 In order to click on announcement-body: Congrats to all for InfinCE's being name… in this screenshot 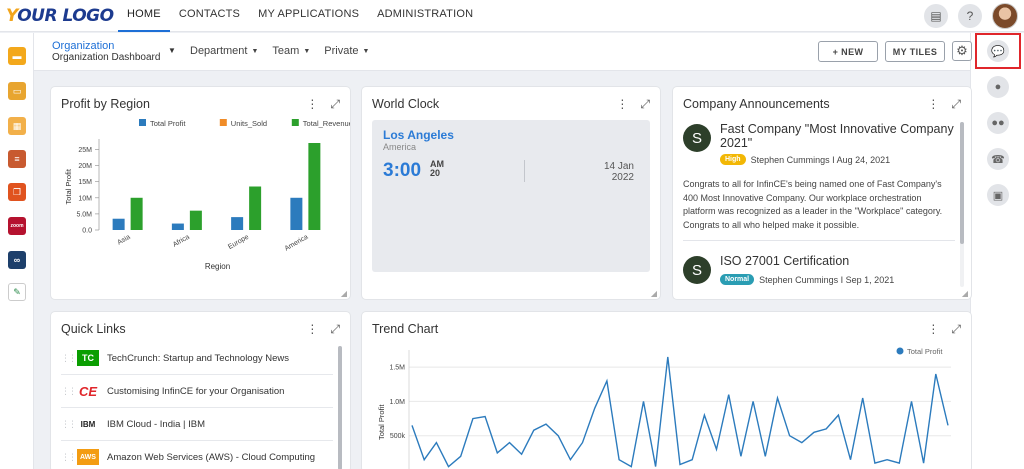, I will do `click(813, 204)`.